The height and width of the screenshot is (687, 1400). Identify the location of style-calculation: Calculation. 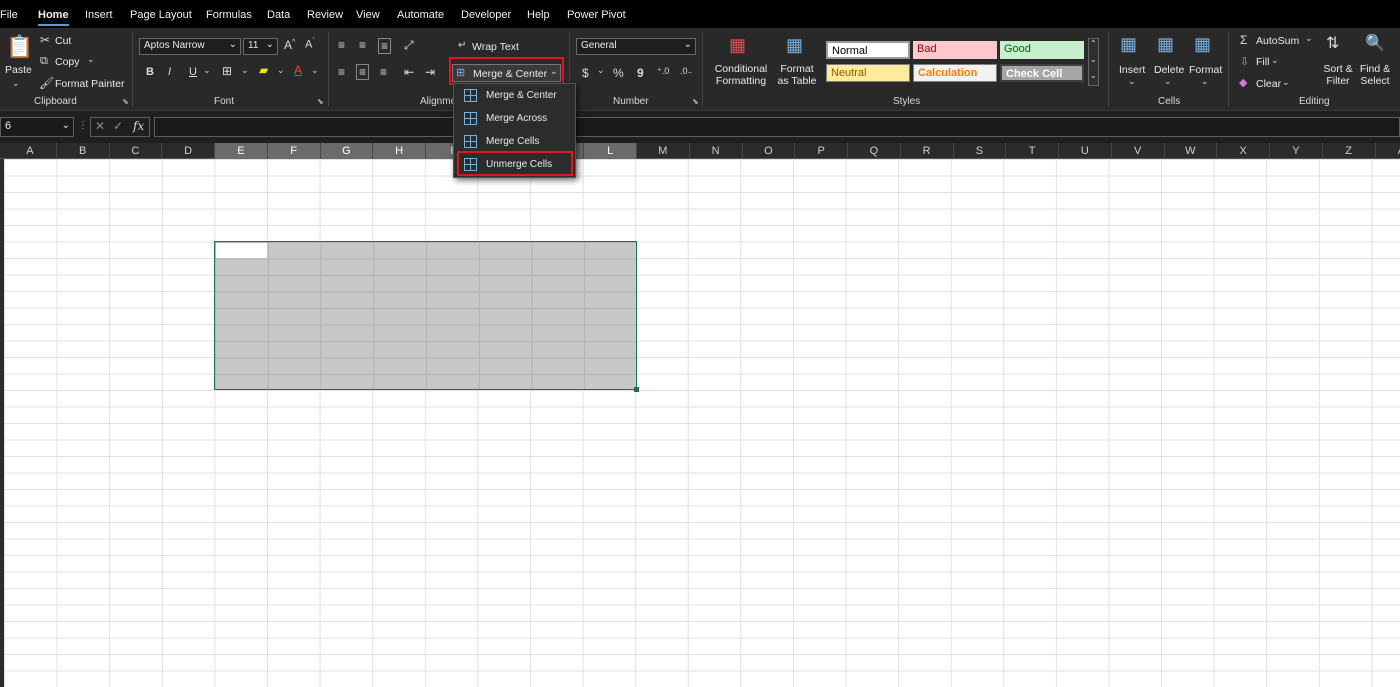
(955, 73).